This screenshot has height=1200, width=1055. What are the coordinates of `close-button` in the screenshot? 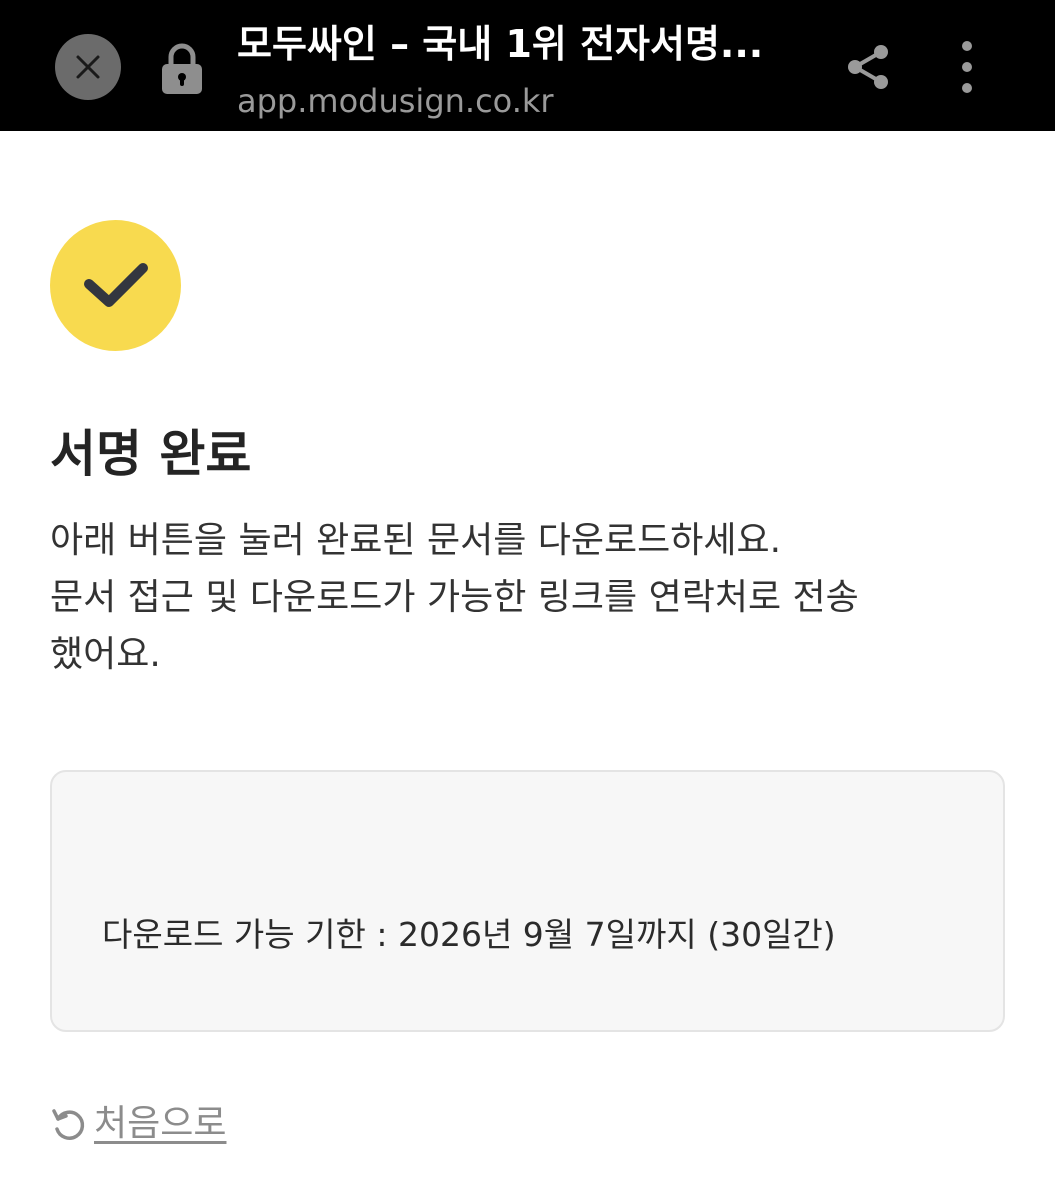 It's located at (88, 67).